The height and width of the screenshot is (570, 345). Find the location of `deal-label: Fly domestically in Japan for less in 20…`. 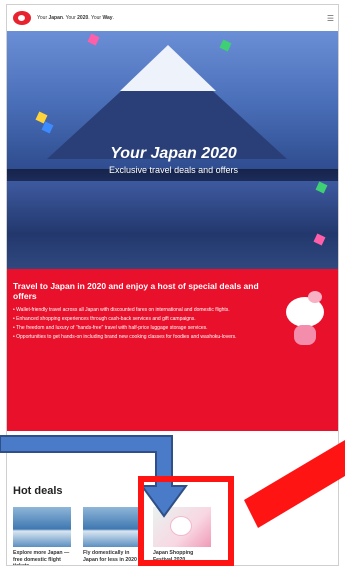

deal-label: Fly domestically in Japan for less in 20… is located at coordinates (112, 556).